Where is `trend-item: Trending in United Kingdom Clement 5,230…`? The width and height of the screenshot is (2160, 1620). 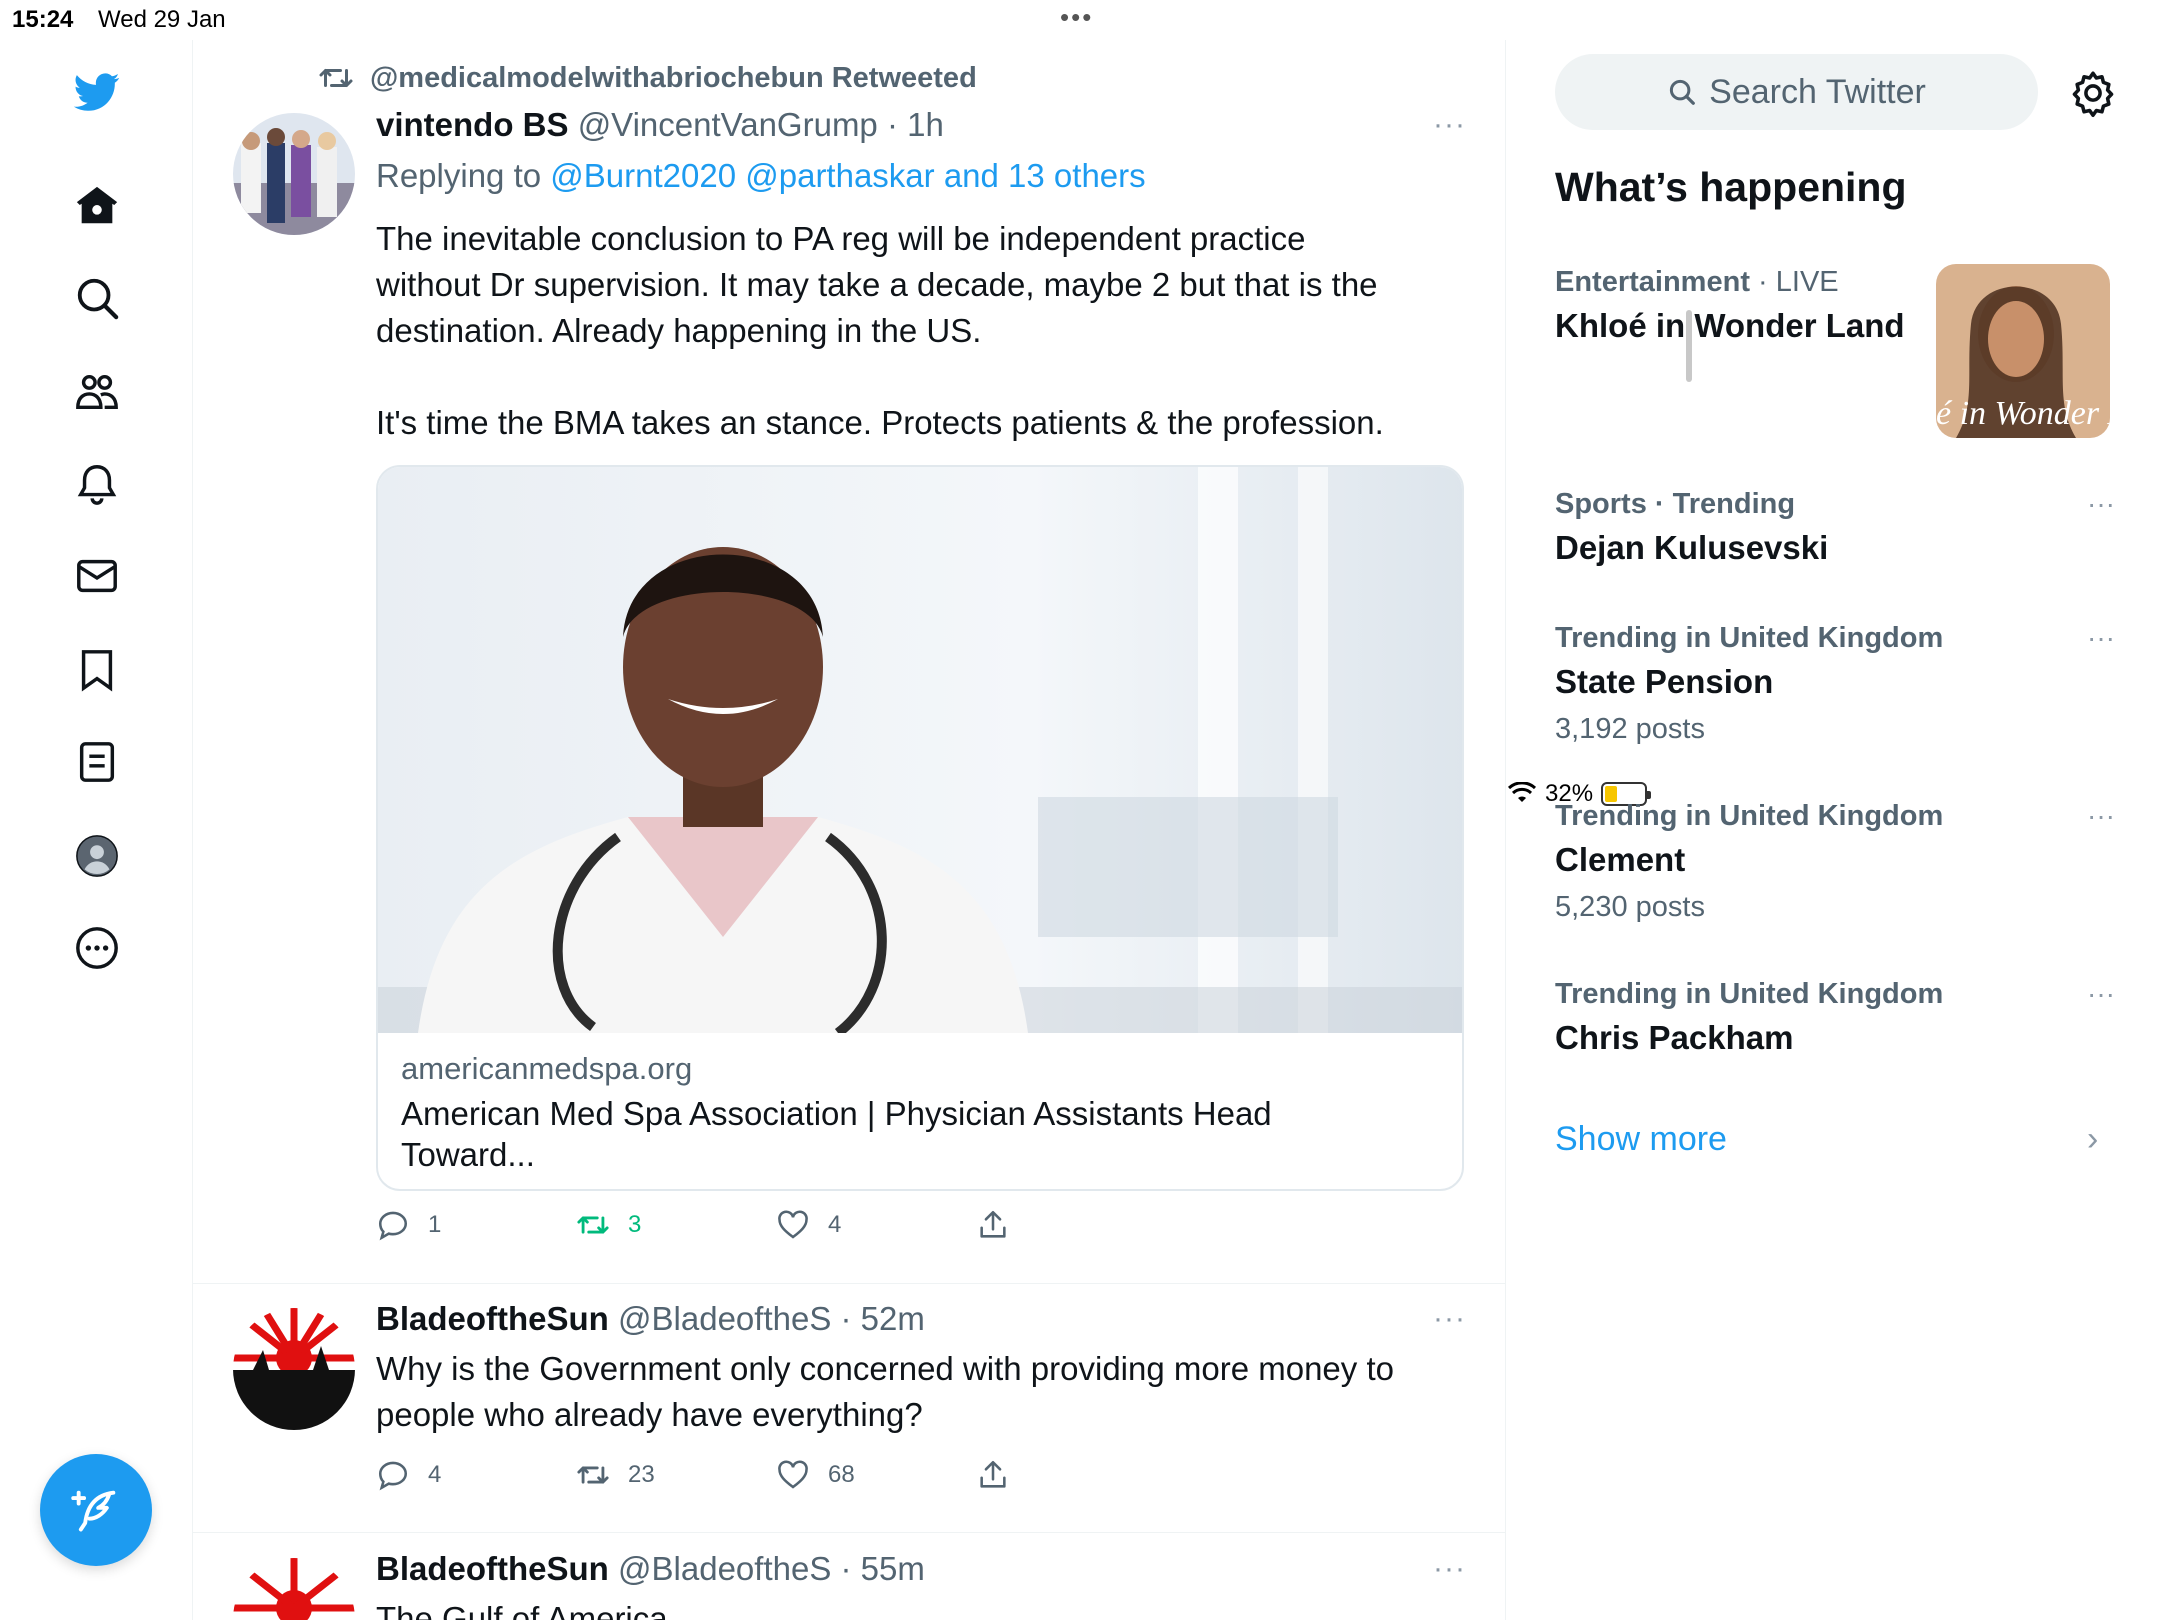
trend-item: Trending in United Kingdom Clement 5,230… is located at coordinates (1835, 862).